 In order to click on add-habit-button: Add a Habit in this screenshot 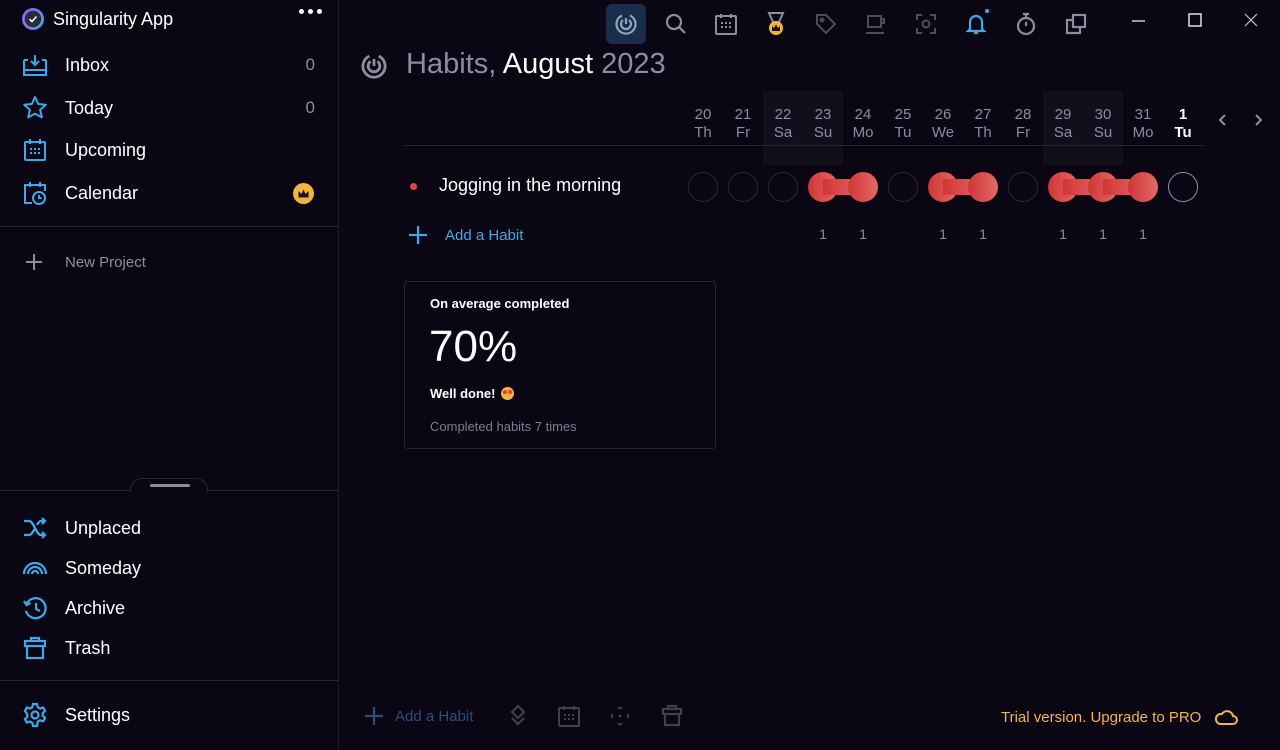, I will do `click(465, 235)`.